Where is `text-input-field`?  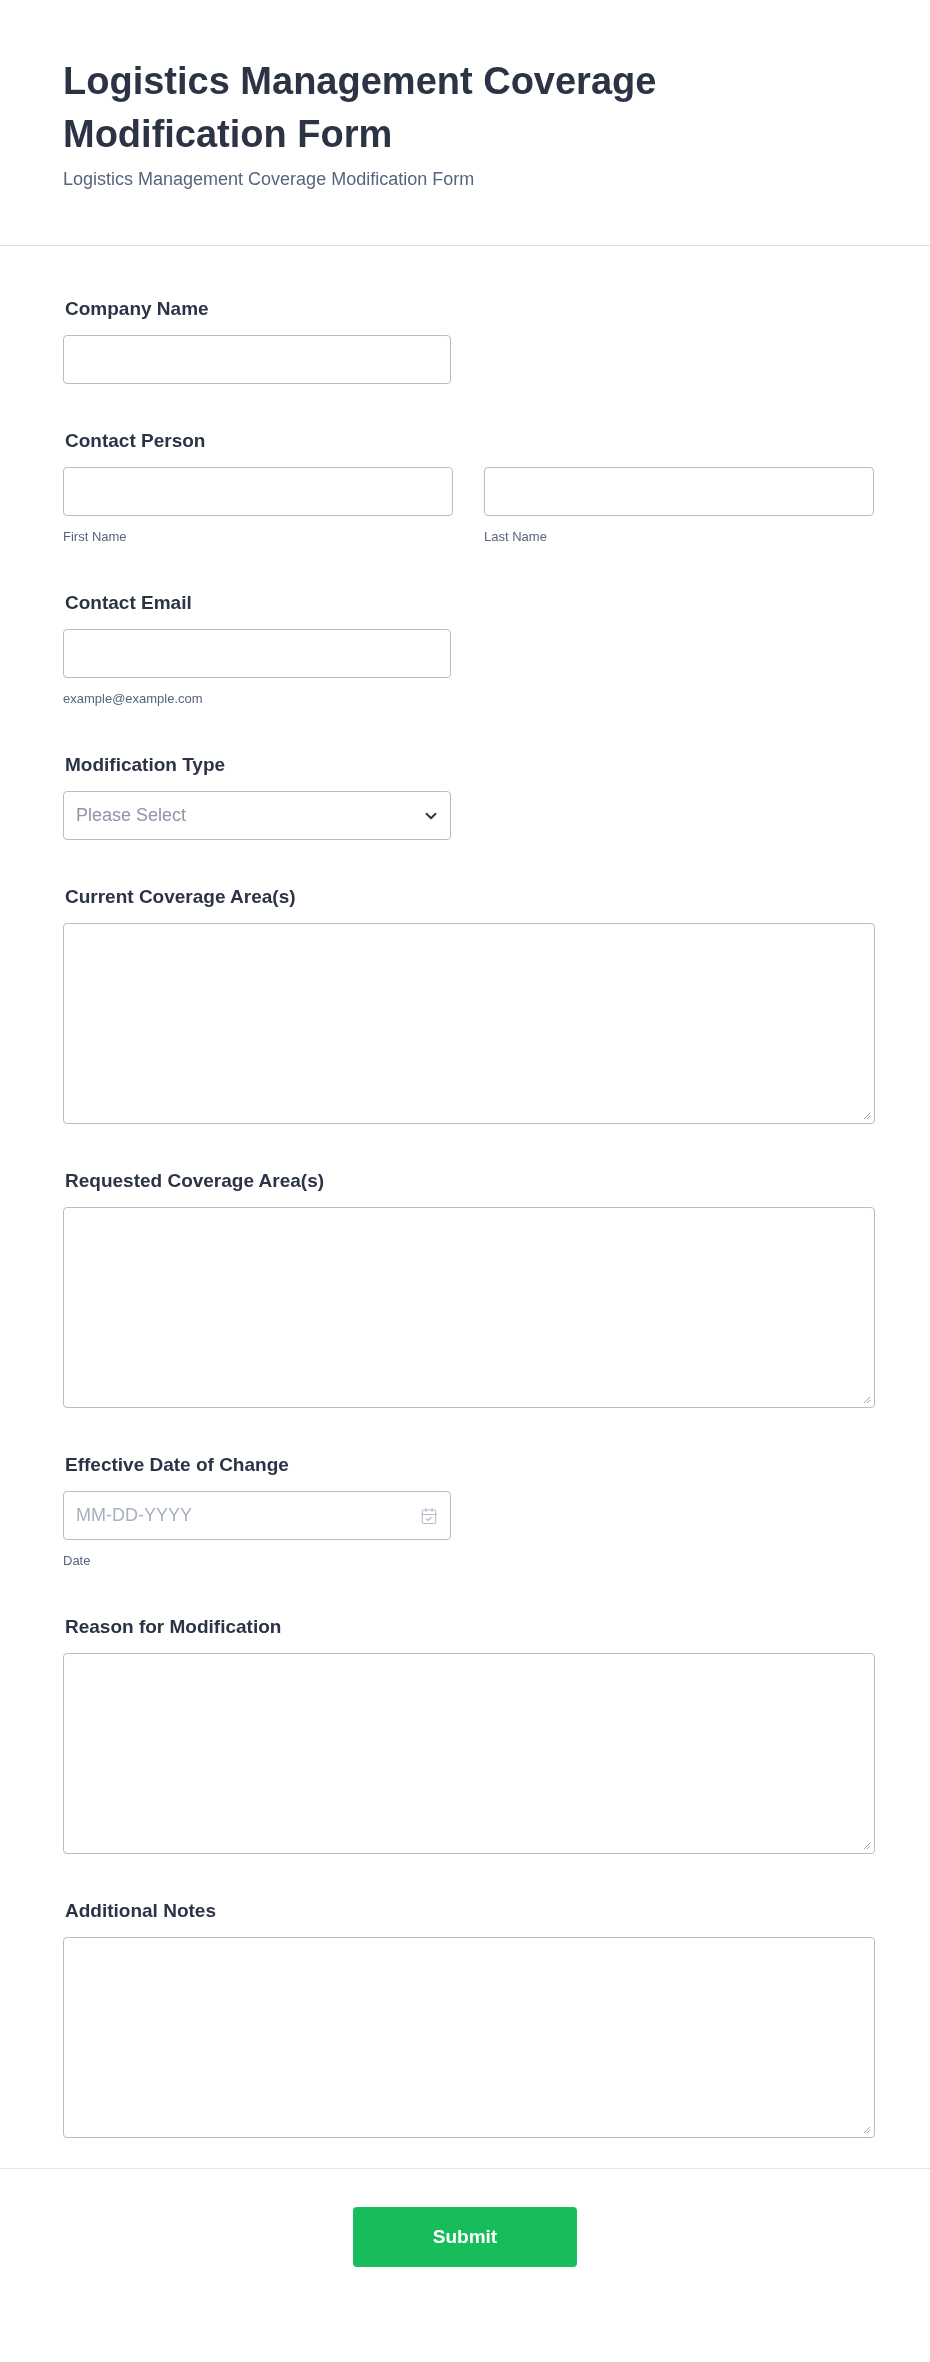
text-input-field is located at coordinates (257, 359).